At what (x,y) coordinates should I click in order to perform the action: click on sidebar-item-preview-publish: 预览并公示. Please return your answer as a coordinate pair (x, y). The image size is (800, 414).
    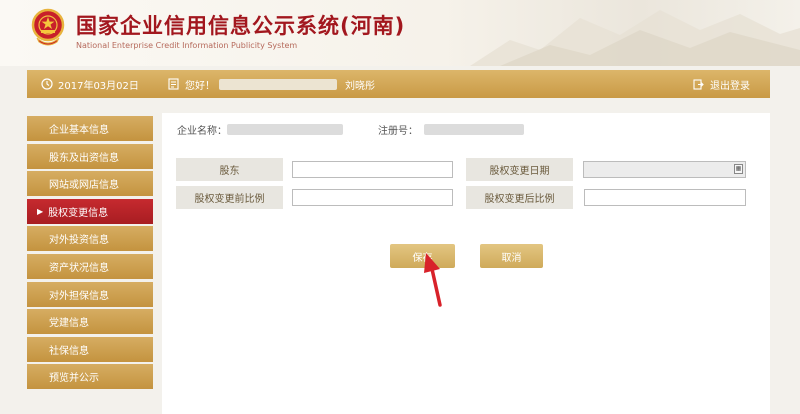
    Looking at the image, I should click on (90, 377).